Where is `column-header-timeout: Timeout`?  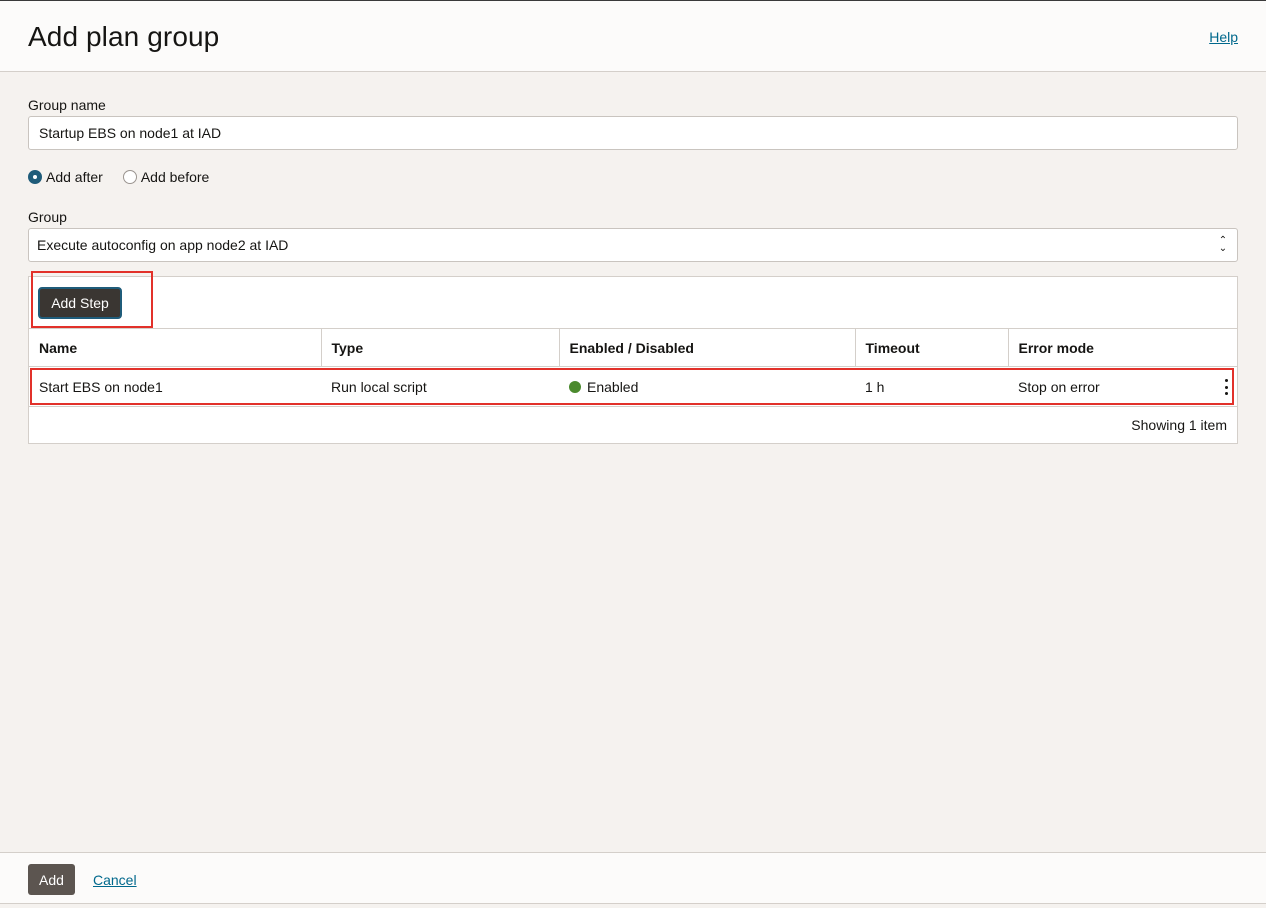
column-header-timeout: Timeout is located at coordinates (932, 347).